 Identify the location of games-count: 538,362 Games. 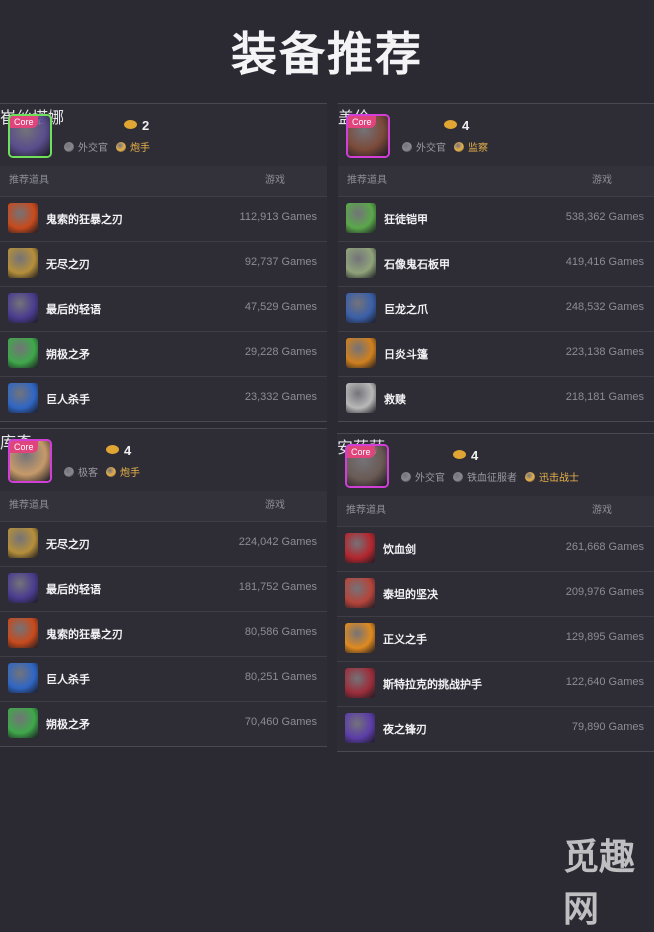
(604, 217).